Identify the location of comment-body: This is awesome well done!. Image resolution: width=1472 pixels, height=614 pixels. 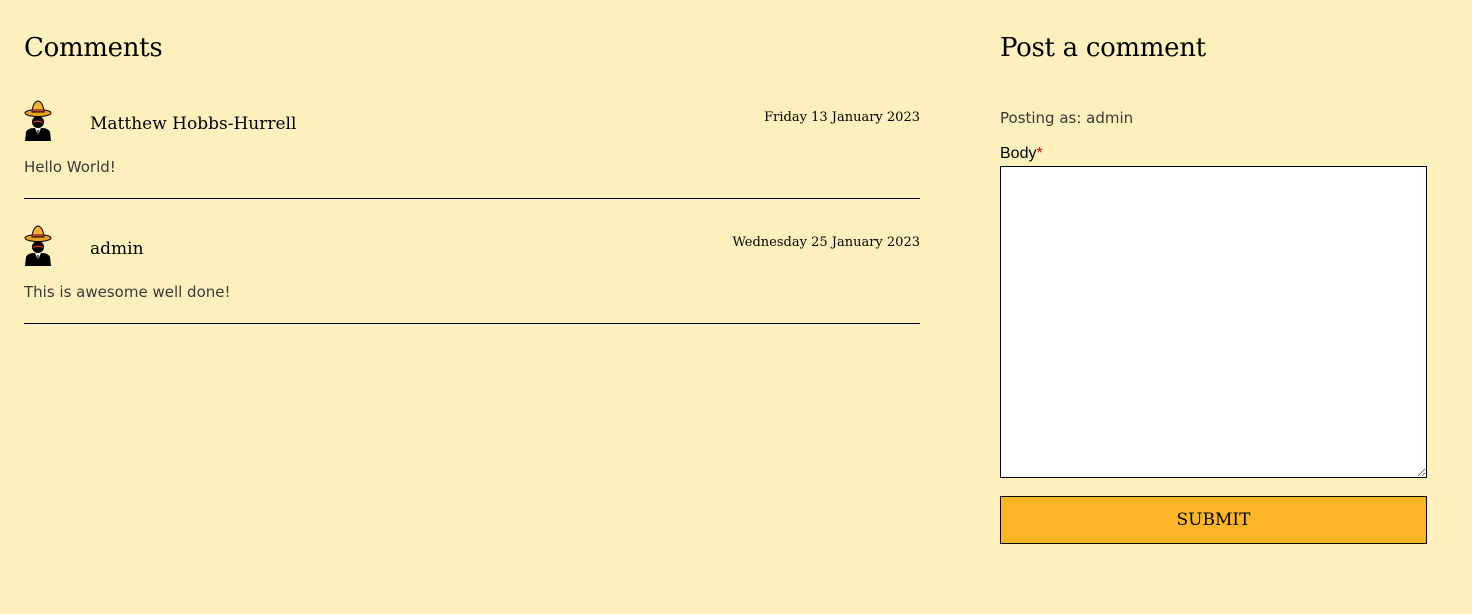
(127, 292).